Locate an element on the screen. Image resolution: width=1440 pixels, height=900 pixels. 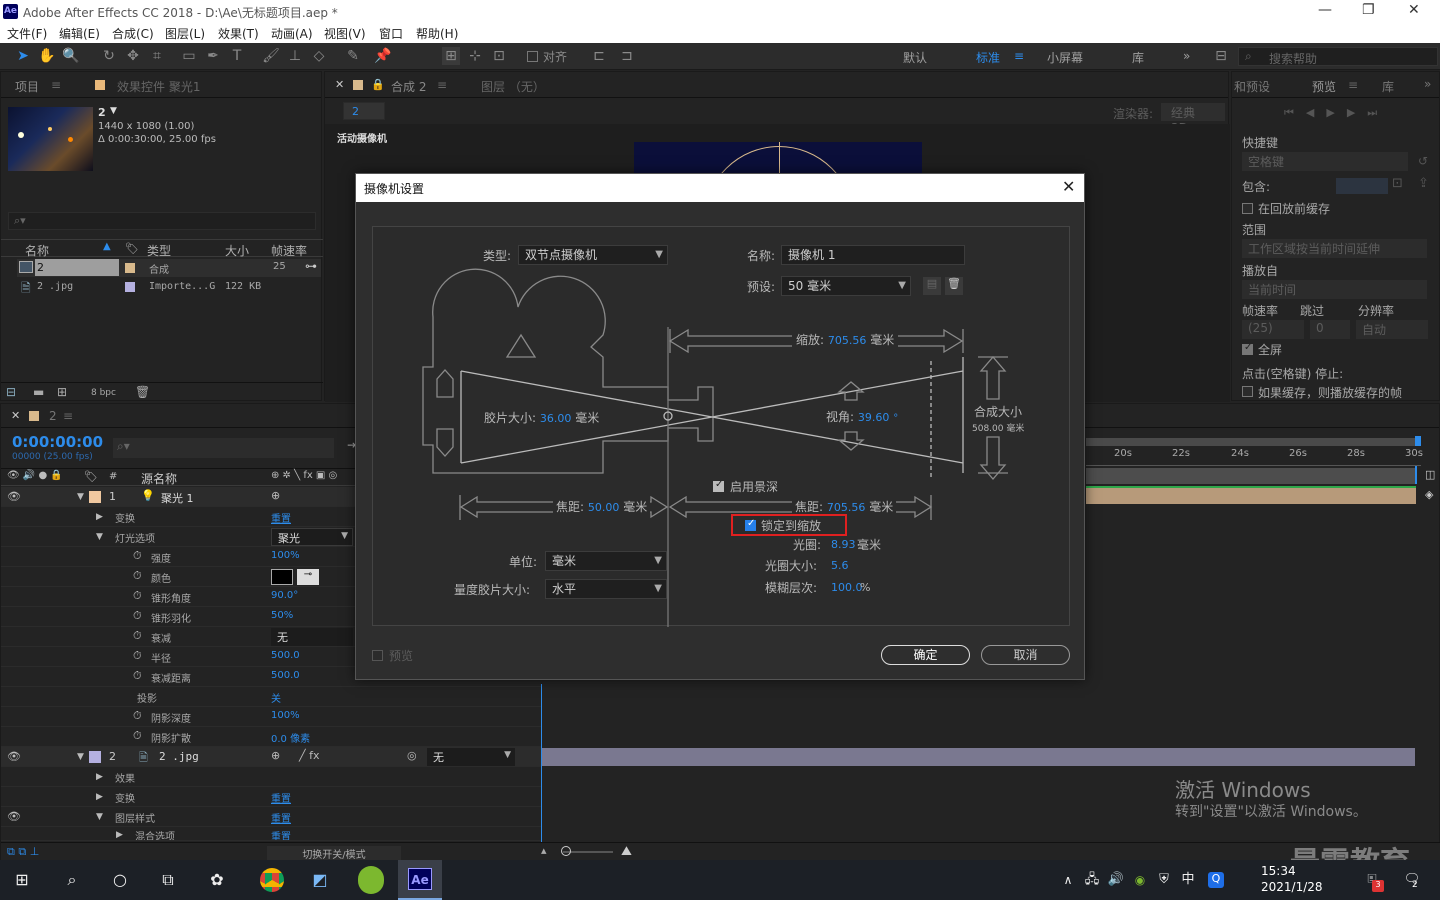
col-size: 大小 is located at coordinates (237, 250).